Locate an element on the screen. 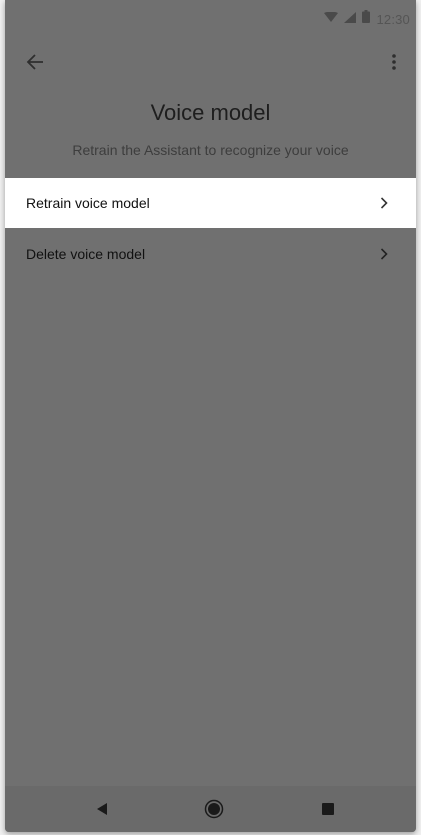 The width and height of the screenshot is (421, 835). nav-recents-icon is located at coordinates (328, 809).